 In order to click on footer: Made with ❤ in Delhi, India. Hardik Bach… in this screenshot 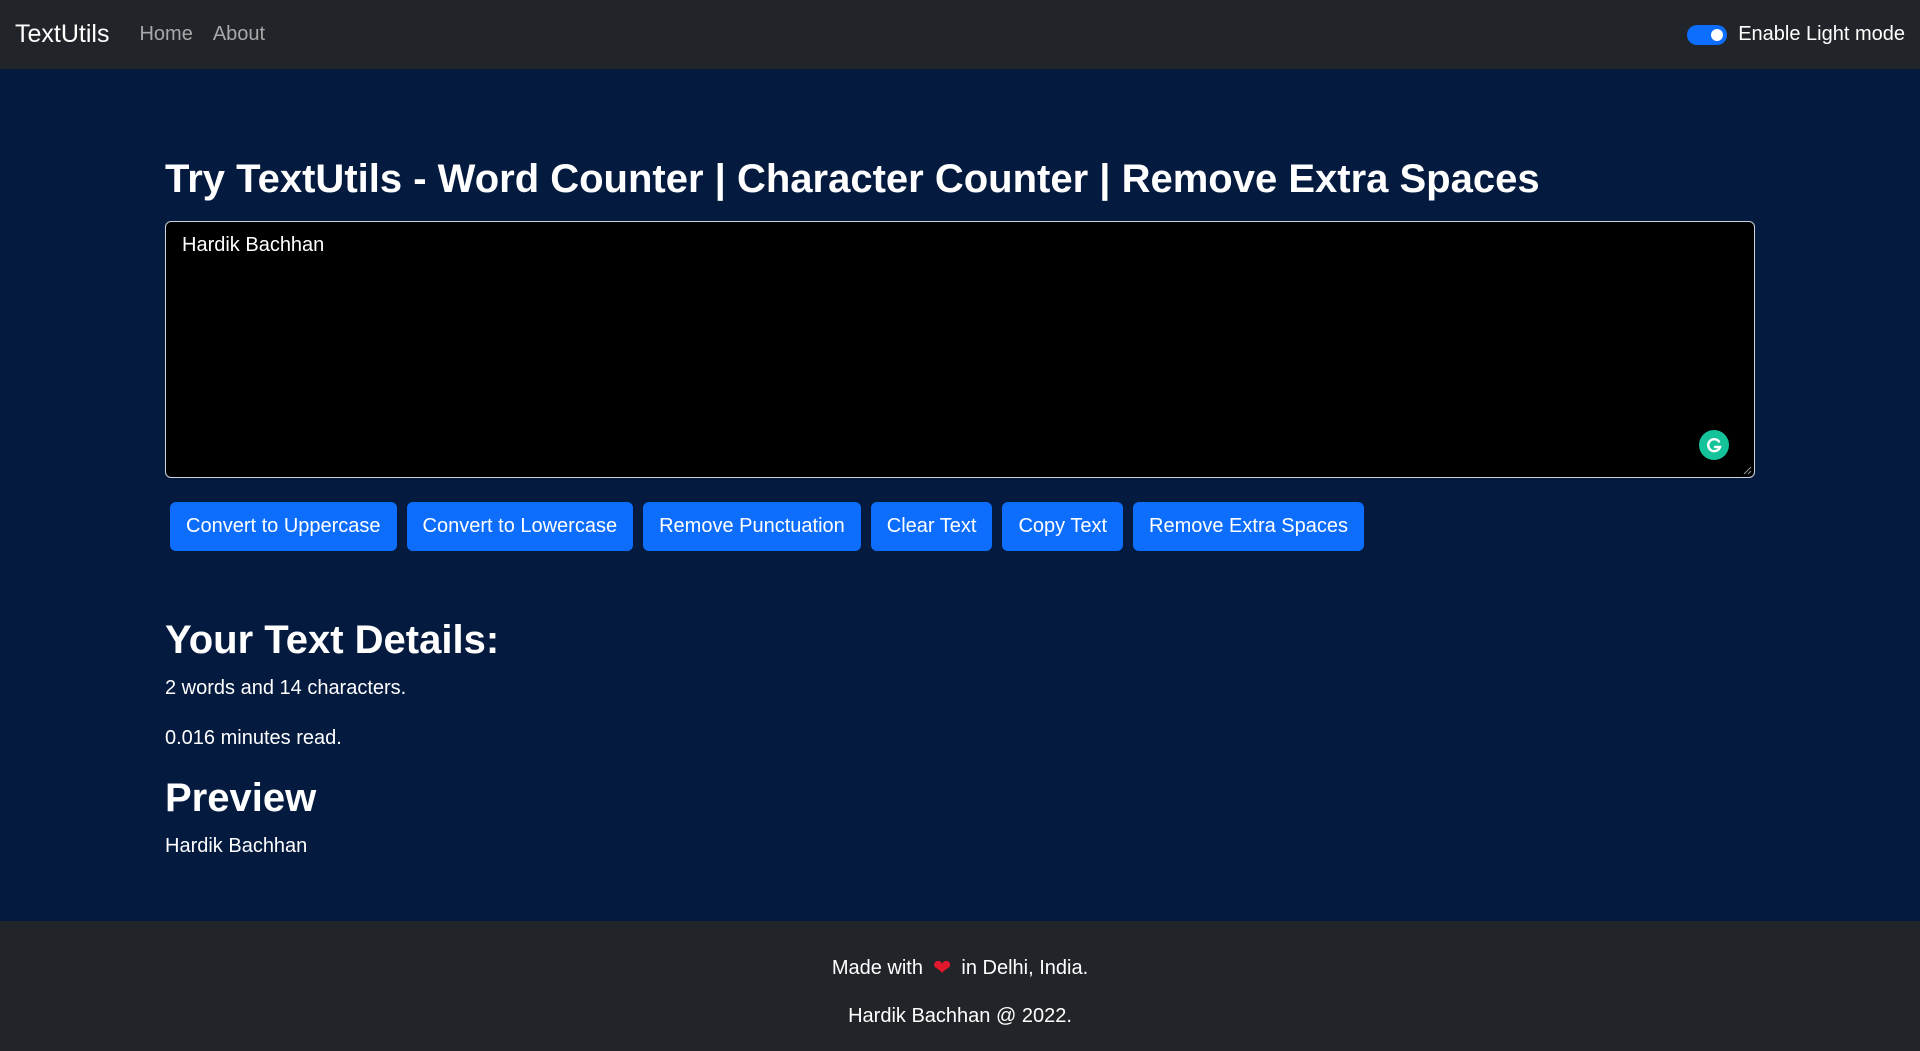, I will do `click(960, 986)`.